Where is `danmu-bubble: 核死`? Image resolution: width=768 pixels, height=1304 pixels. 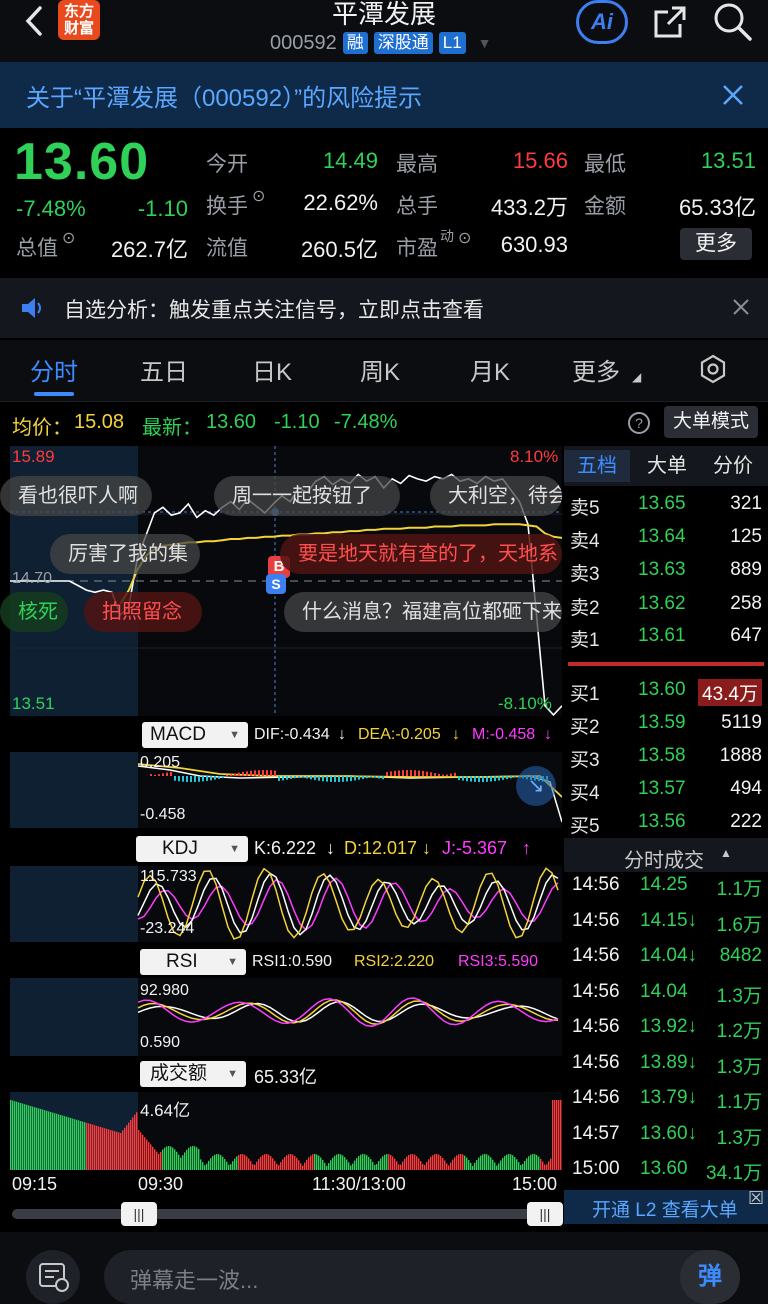
danmu-bubble: 核死 is located at coordinates (34, 612).